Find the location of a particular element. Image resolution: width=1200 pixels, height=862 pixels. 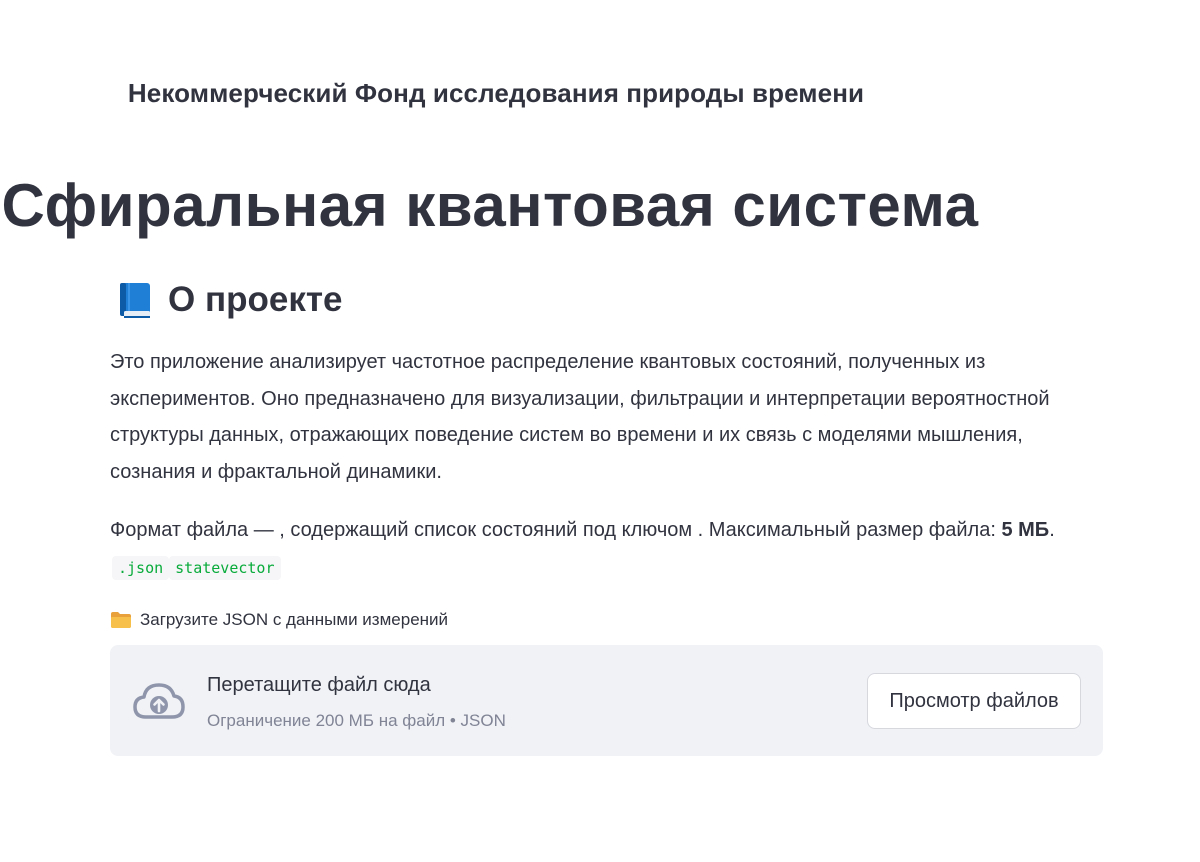

page-title: Сфиральная квантовая система is located at coordinates (490, 205).